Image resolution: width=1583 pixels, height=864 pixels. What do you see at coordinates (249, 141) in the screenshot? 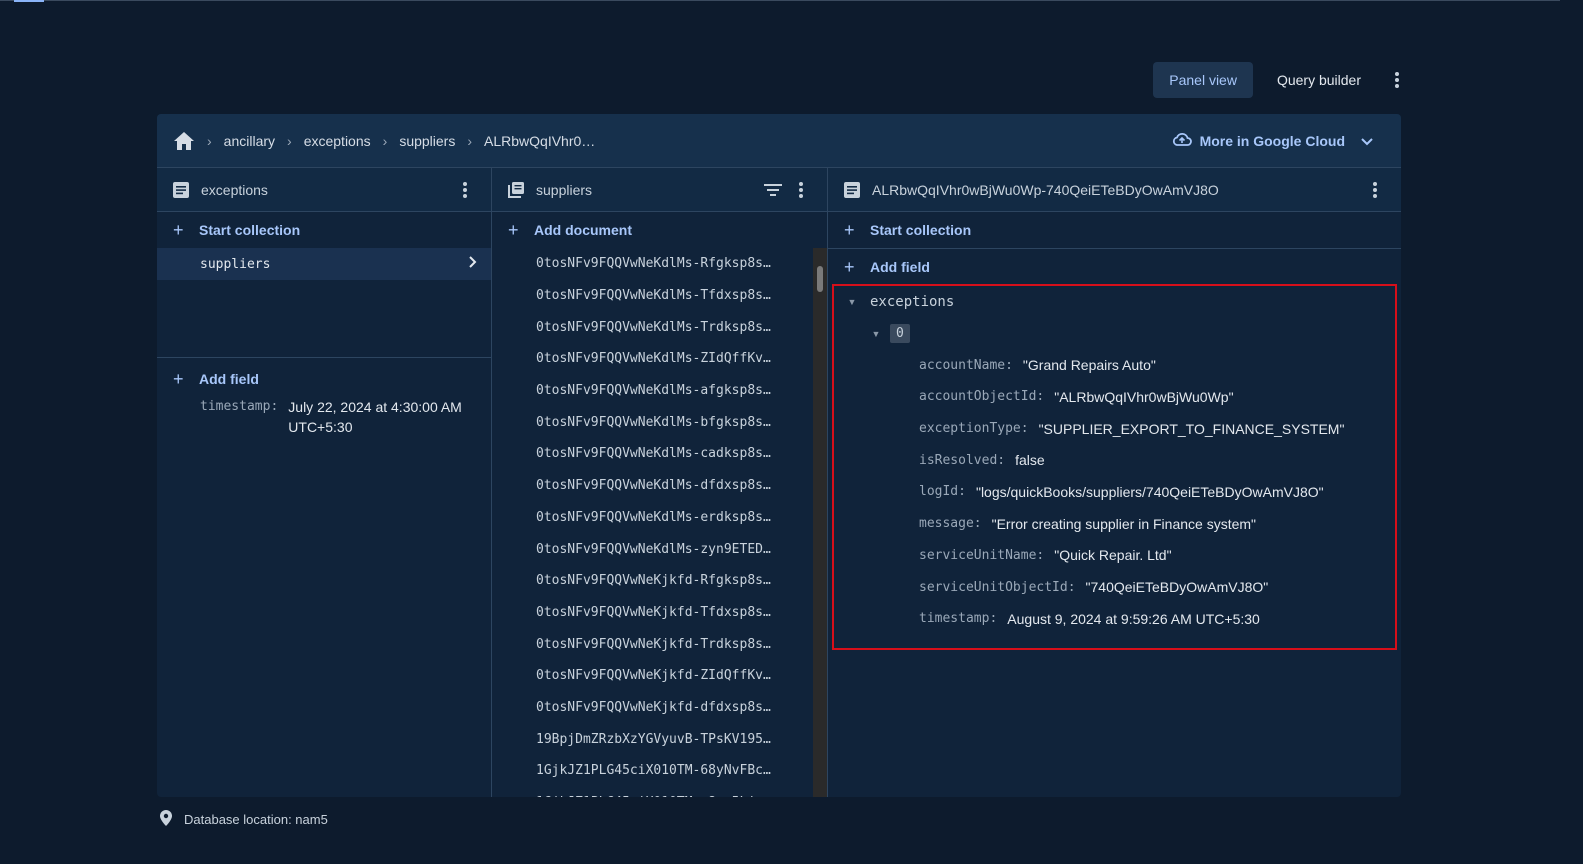
I see `breadcrumb-ancillary: ancillary` at bounding box center [249, 141].